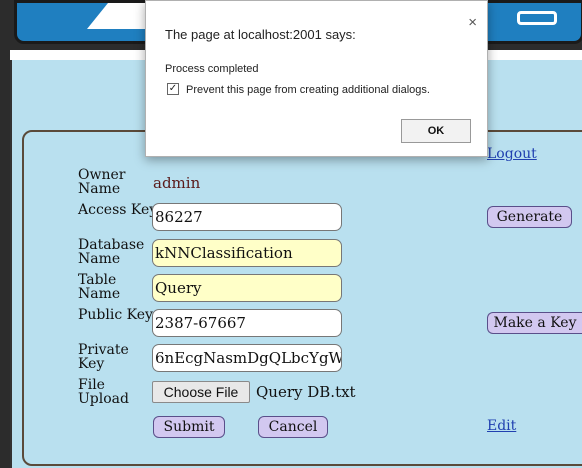  What do you see at coordinates (436, 131) in the screenshot?
I see `ok-button: OK` at bounding box center [436, 131].